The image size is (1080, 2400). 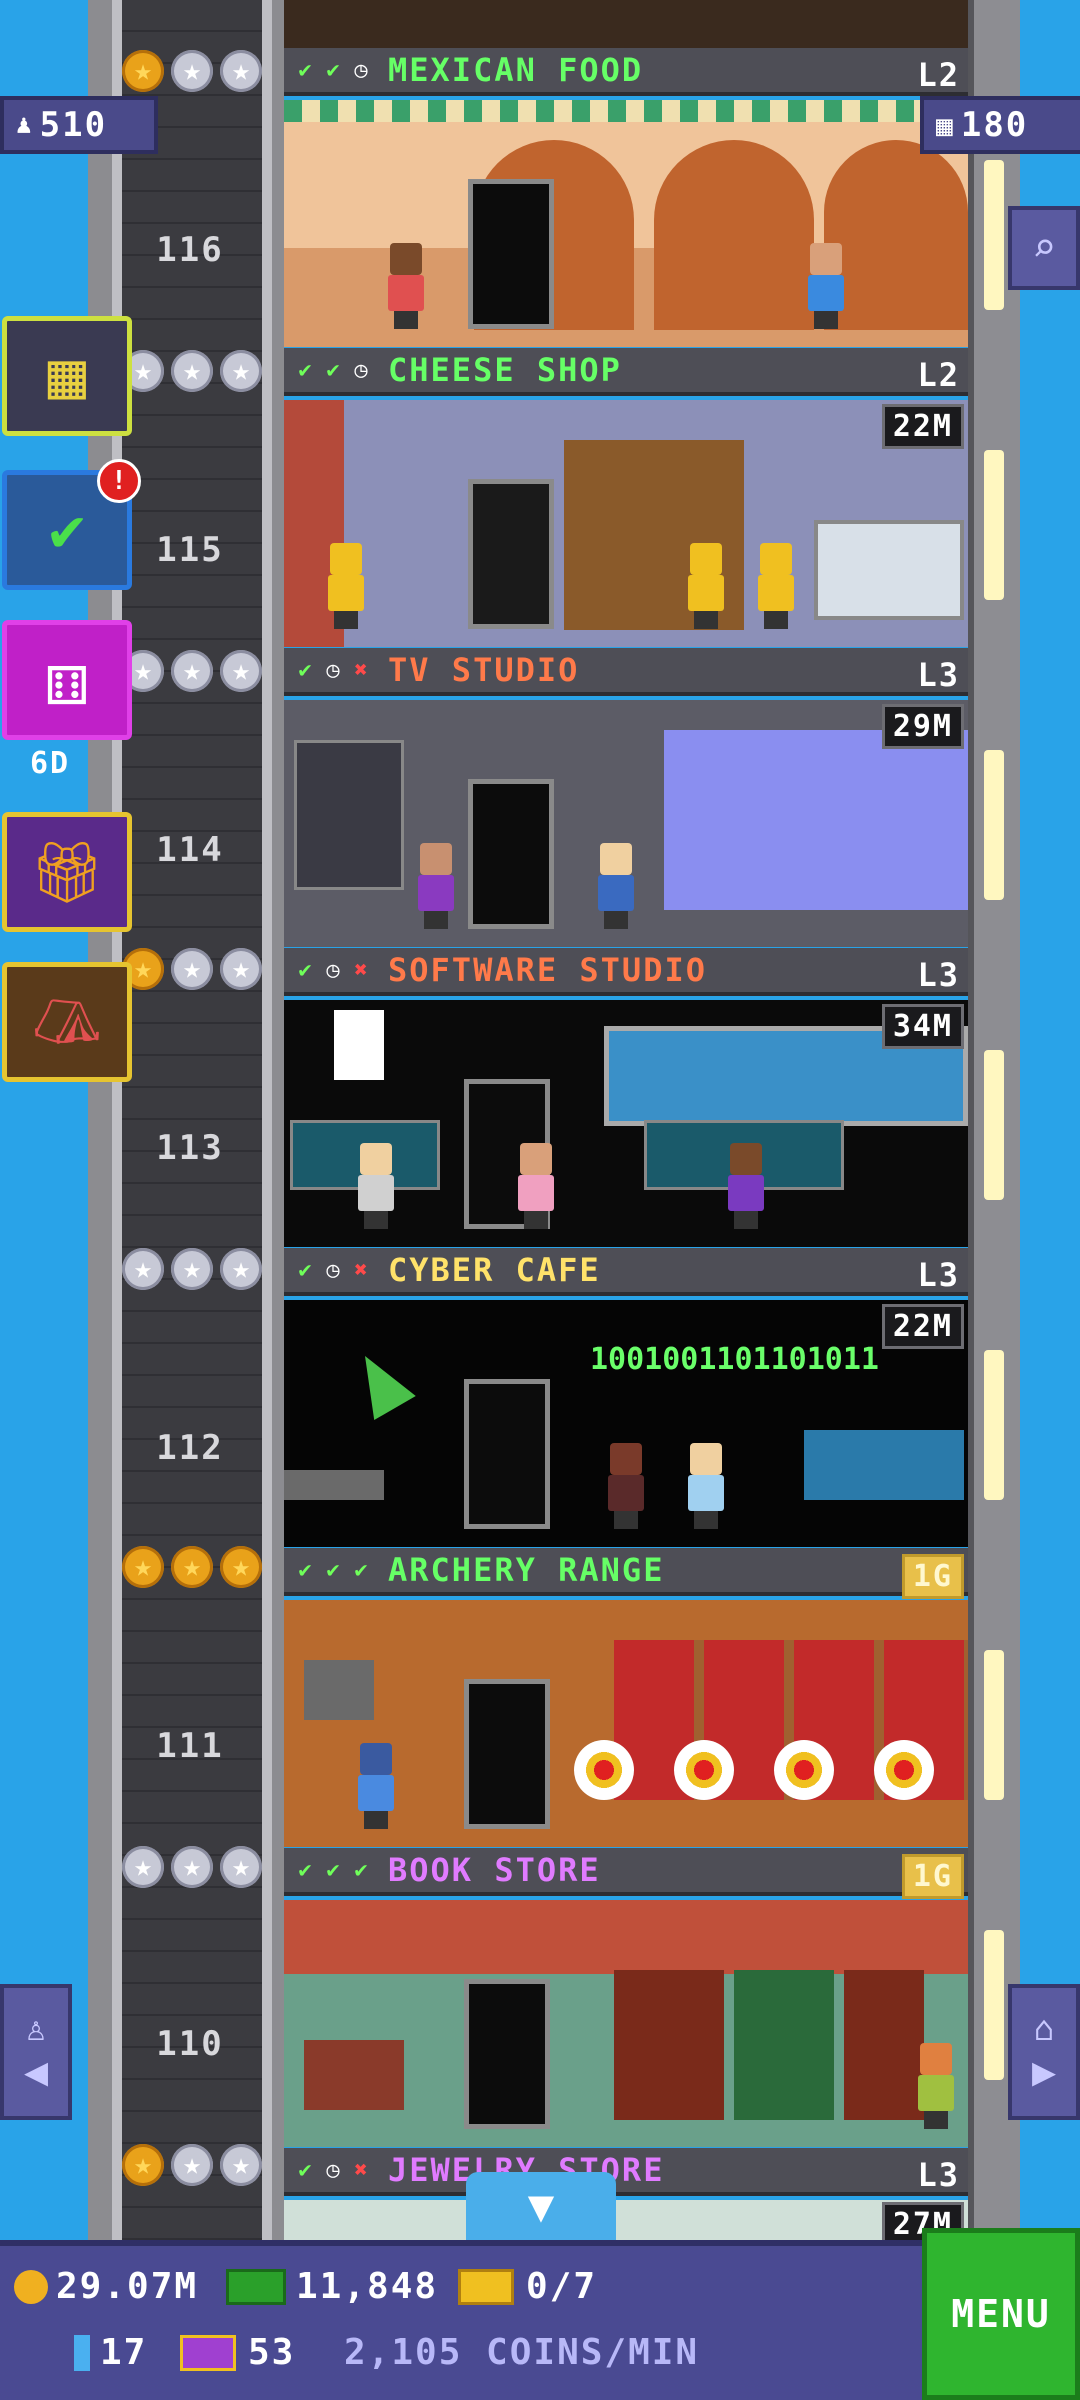 I want to click on bux-counter-top: ▦ 180, so click(x=1000, y=125).